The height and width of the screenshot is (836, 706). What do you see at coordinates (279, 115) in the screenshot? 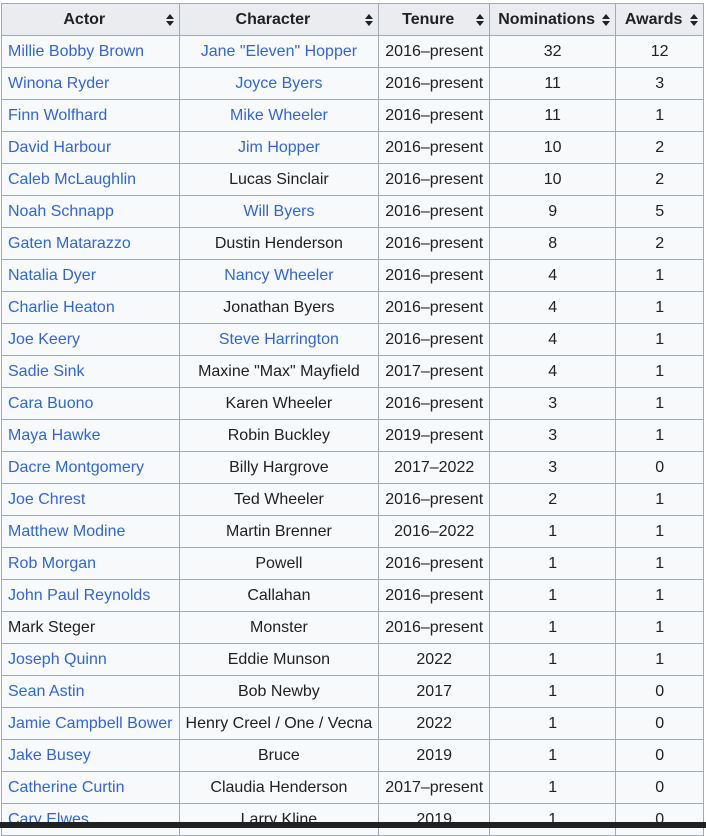
I see `character-cell-link: Mike Wheeler` at bounding box center [279, 115].